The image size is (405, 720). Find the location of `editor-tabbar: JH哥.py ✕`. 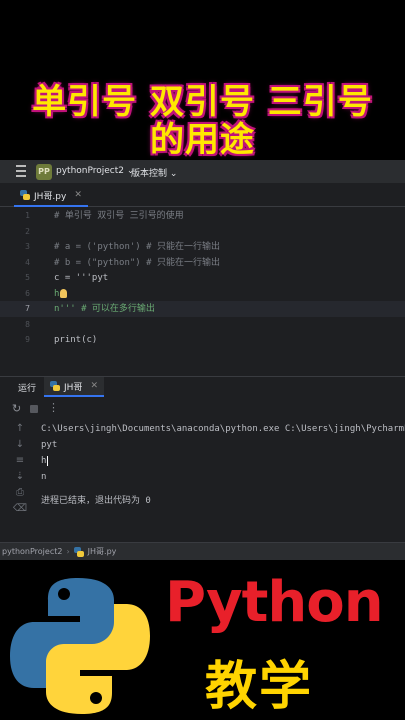

editor-tabbar: JH哥.py ✕ is located at coordinates (202, 196).